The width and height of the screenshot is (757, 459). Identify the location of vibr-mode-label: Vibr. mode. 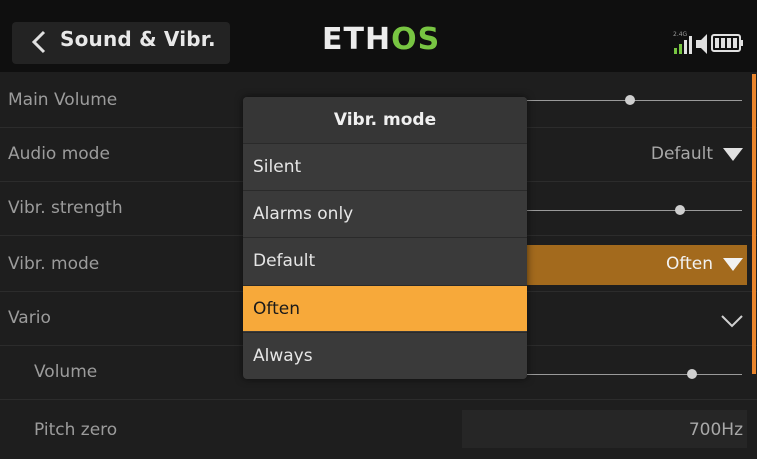
(54, 264).